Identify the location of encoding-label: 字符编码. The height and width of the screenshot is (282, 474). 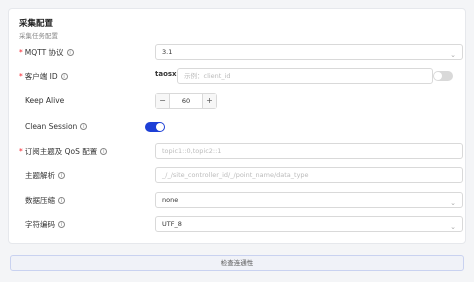
(40, 224).